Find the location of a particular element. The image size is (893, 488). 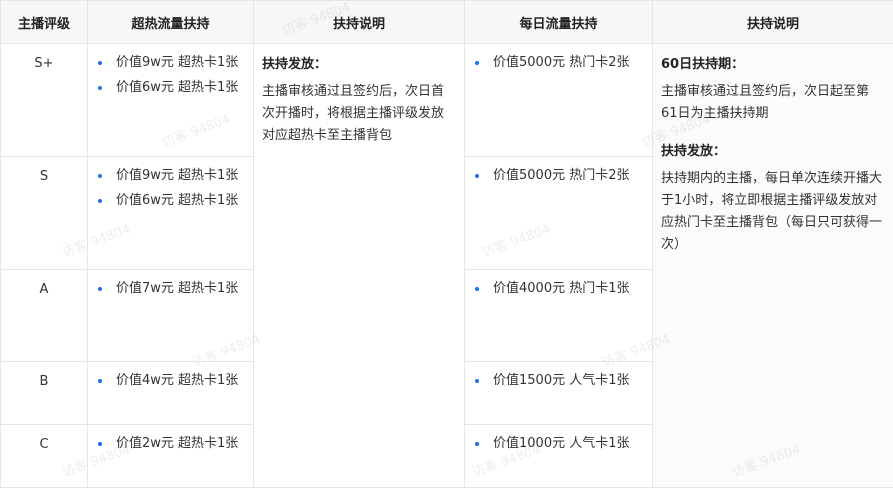

header-desc-1: 扶持说明 is located at coordinates (359, 22).